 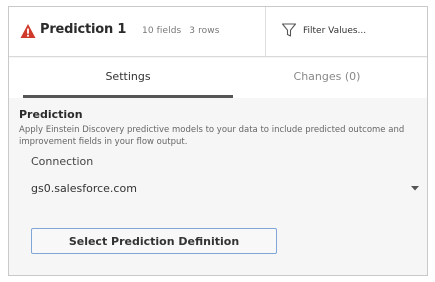 I want to click on tab-settings: Settings, so click(x=128, y=78).